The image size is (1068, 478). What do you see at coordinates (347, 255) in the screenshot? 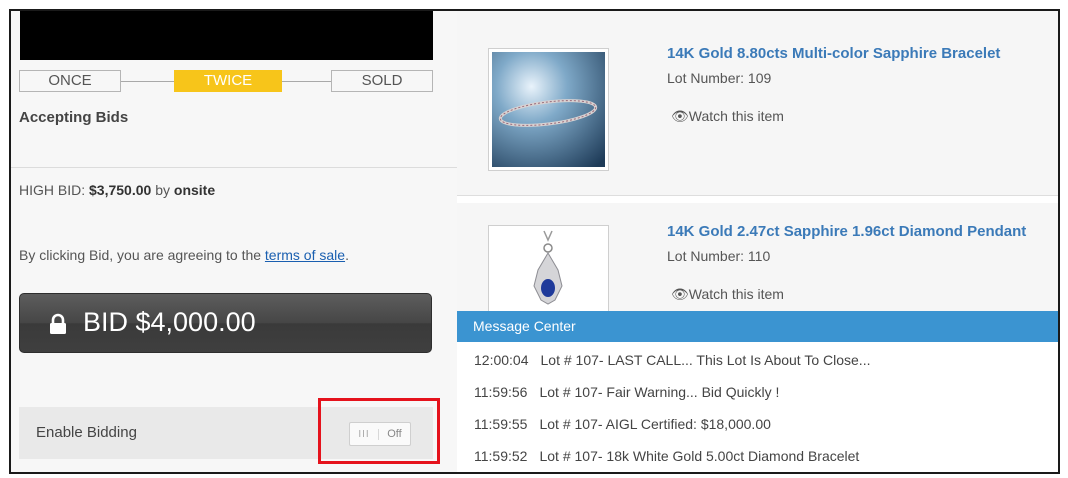
I see `terms-suffix: .` at bounding box center [347, 255].